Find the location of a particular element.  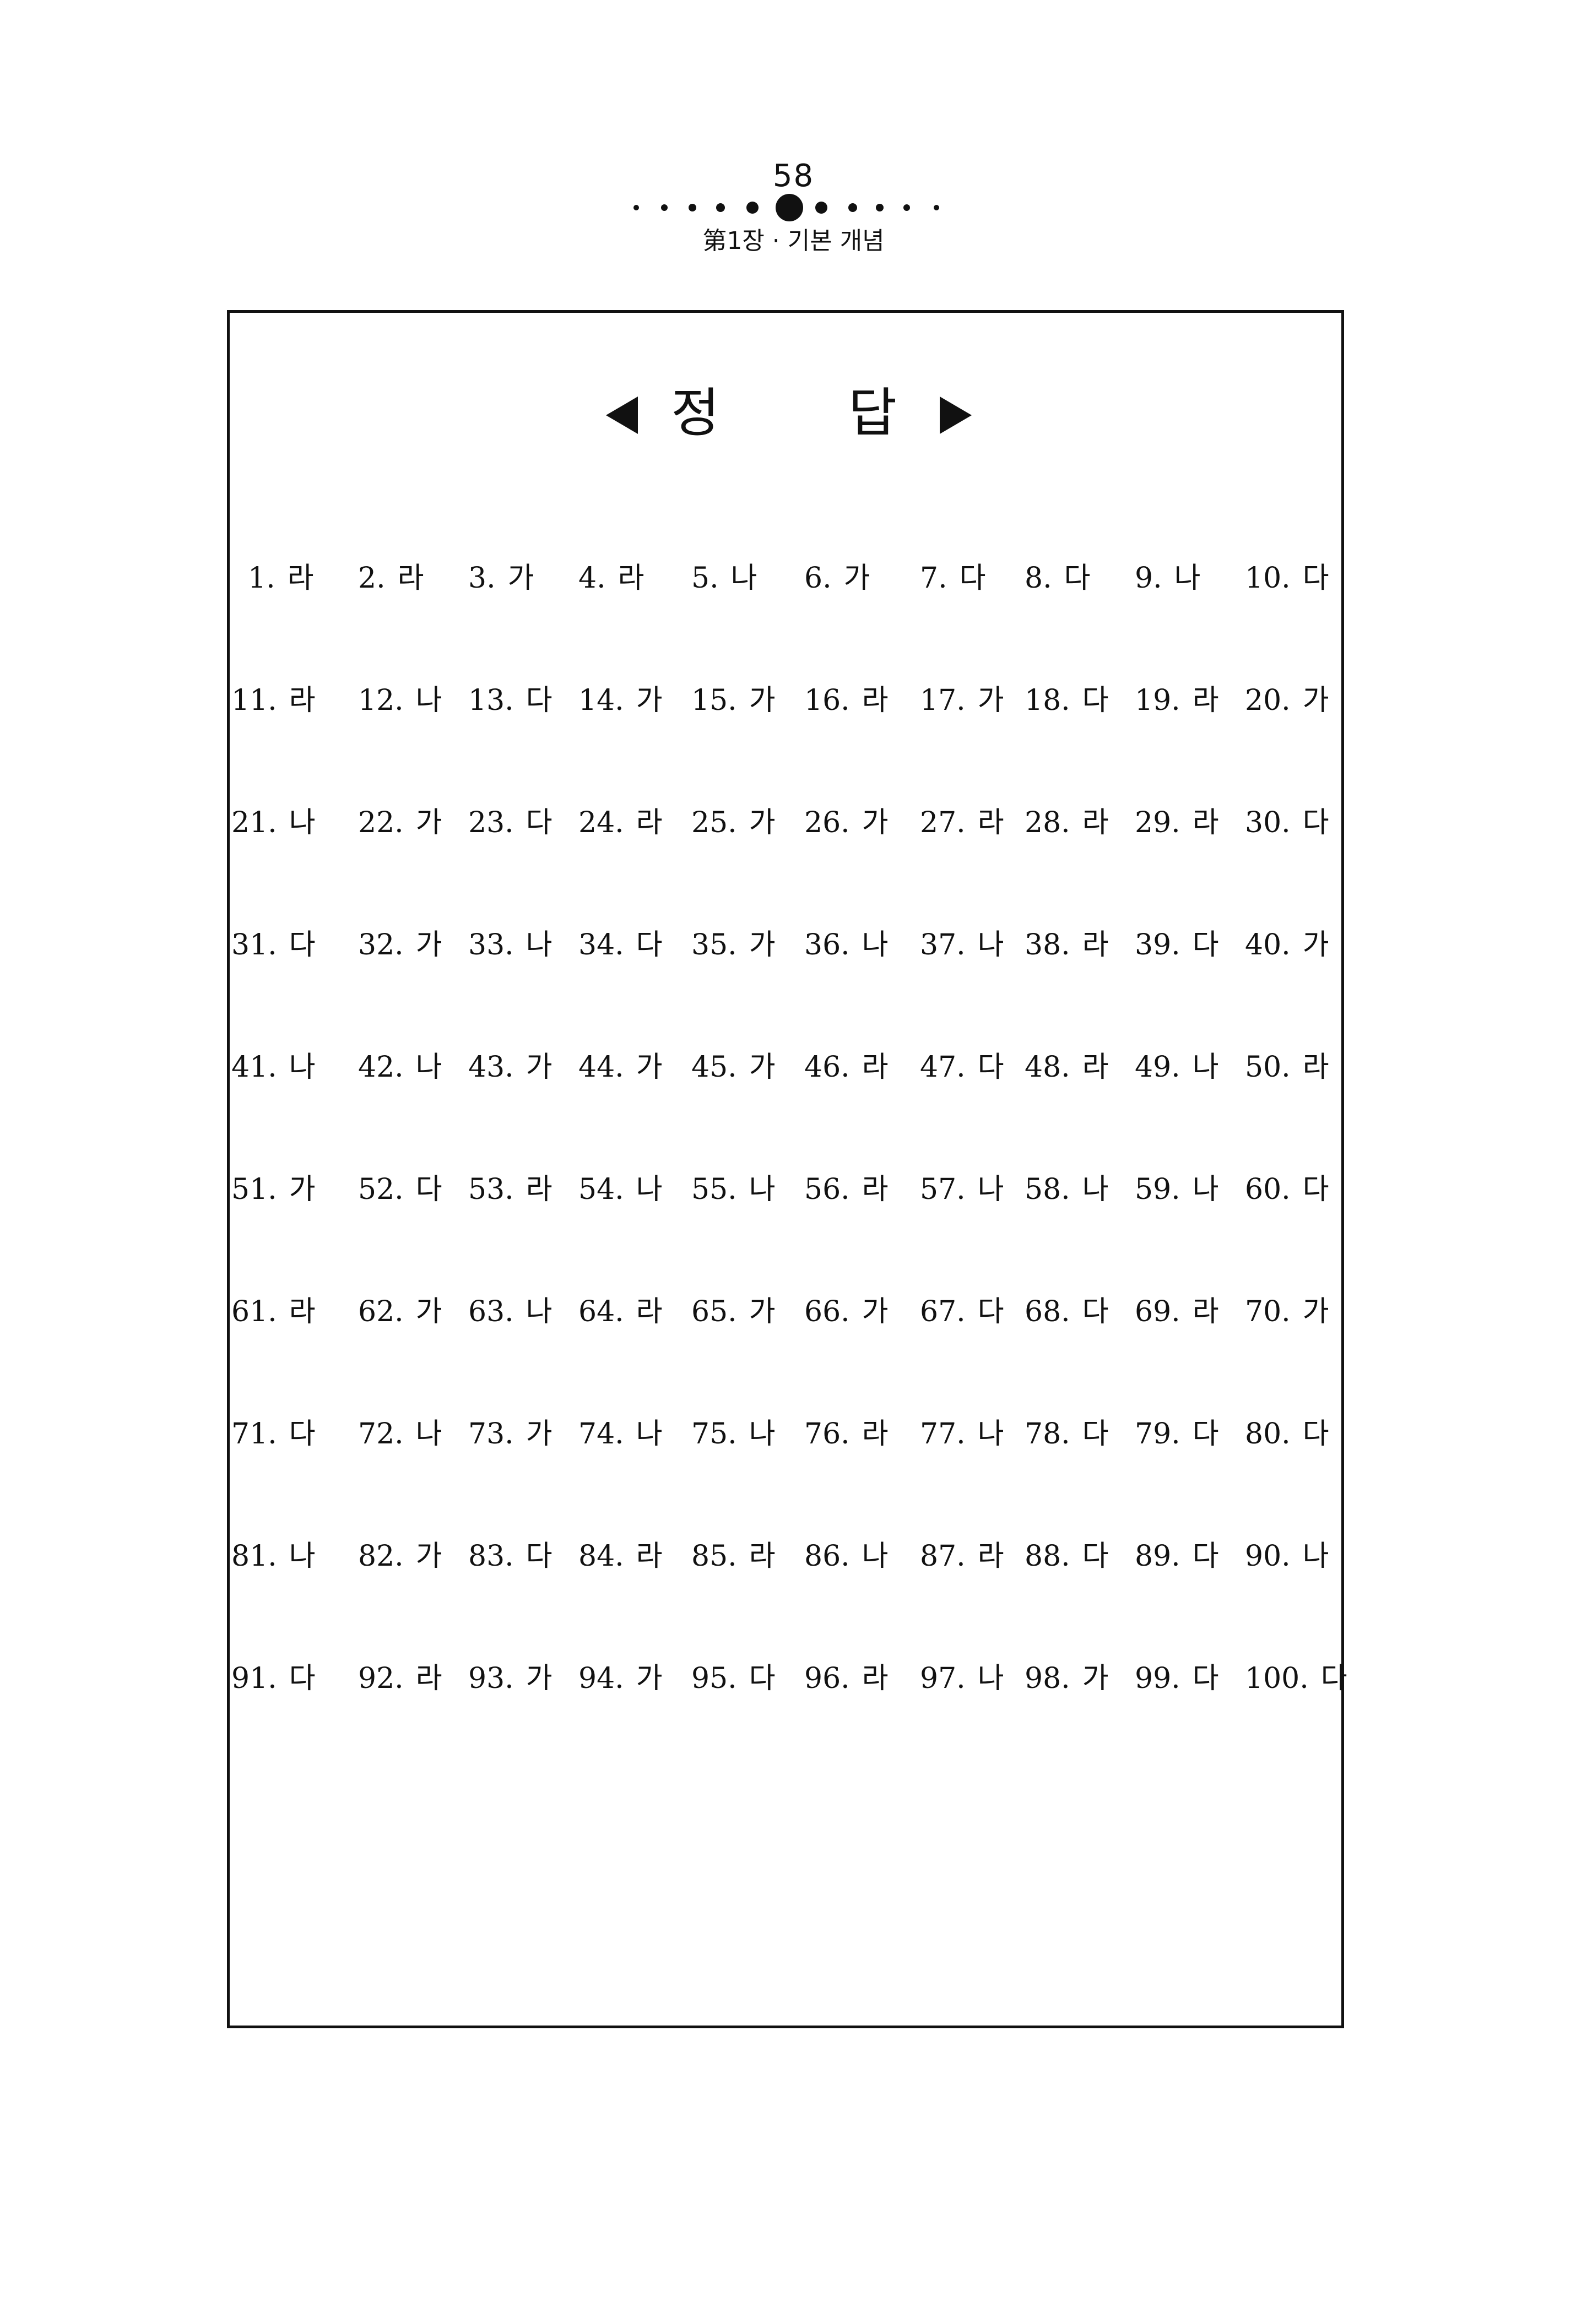

answer-number: 57. is located at coordinates (943, 1189).